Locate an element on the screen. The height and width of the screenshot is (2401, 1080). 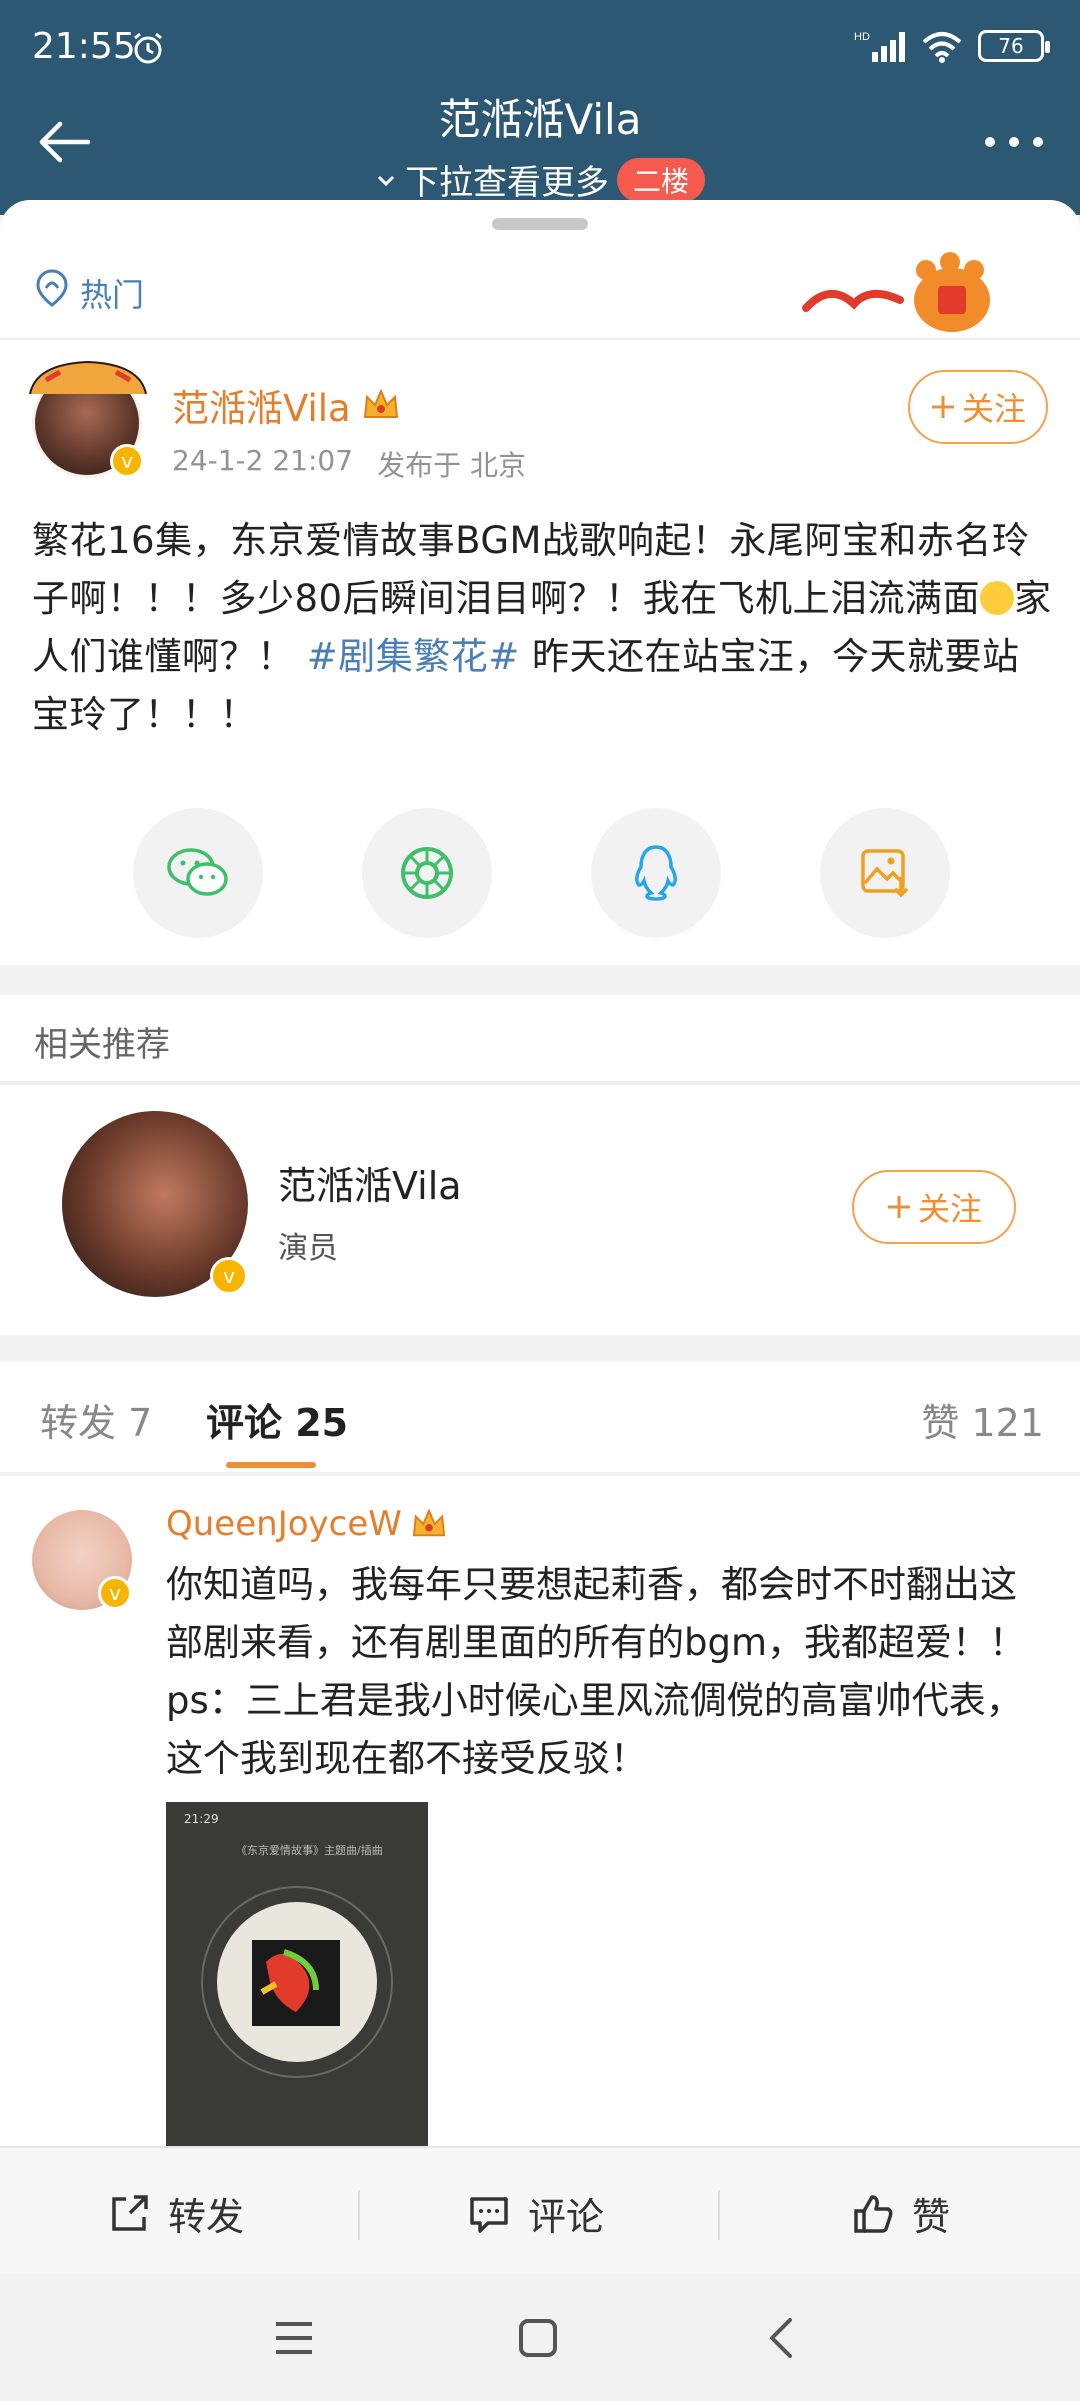
system-navigation-bar is located at coordinates (540, 2337).